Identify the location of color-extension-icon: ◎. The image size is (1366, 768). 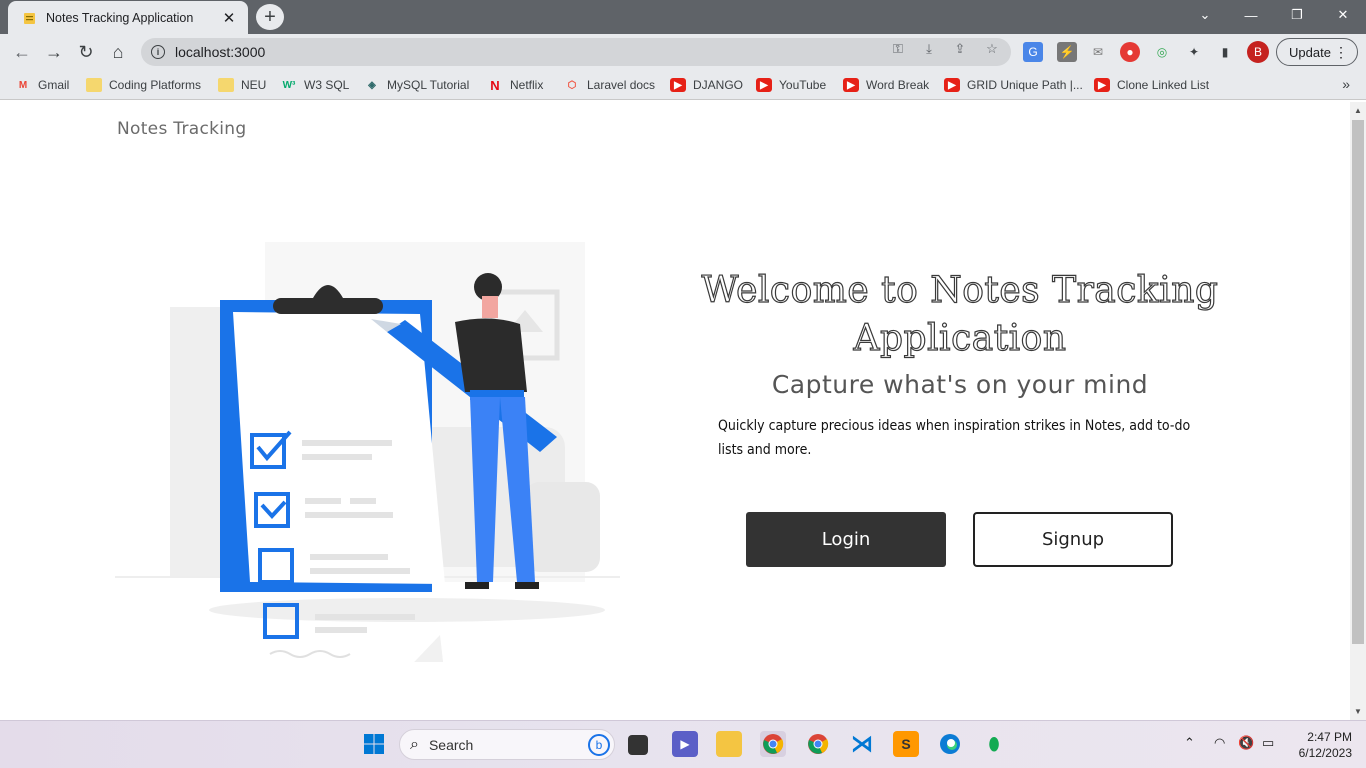
(1162, 52).